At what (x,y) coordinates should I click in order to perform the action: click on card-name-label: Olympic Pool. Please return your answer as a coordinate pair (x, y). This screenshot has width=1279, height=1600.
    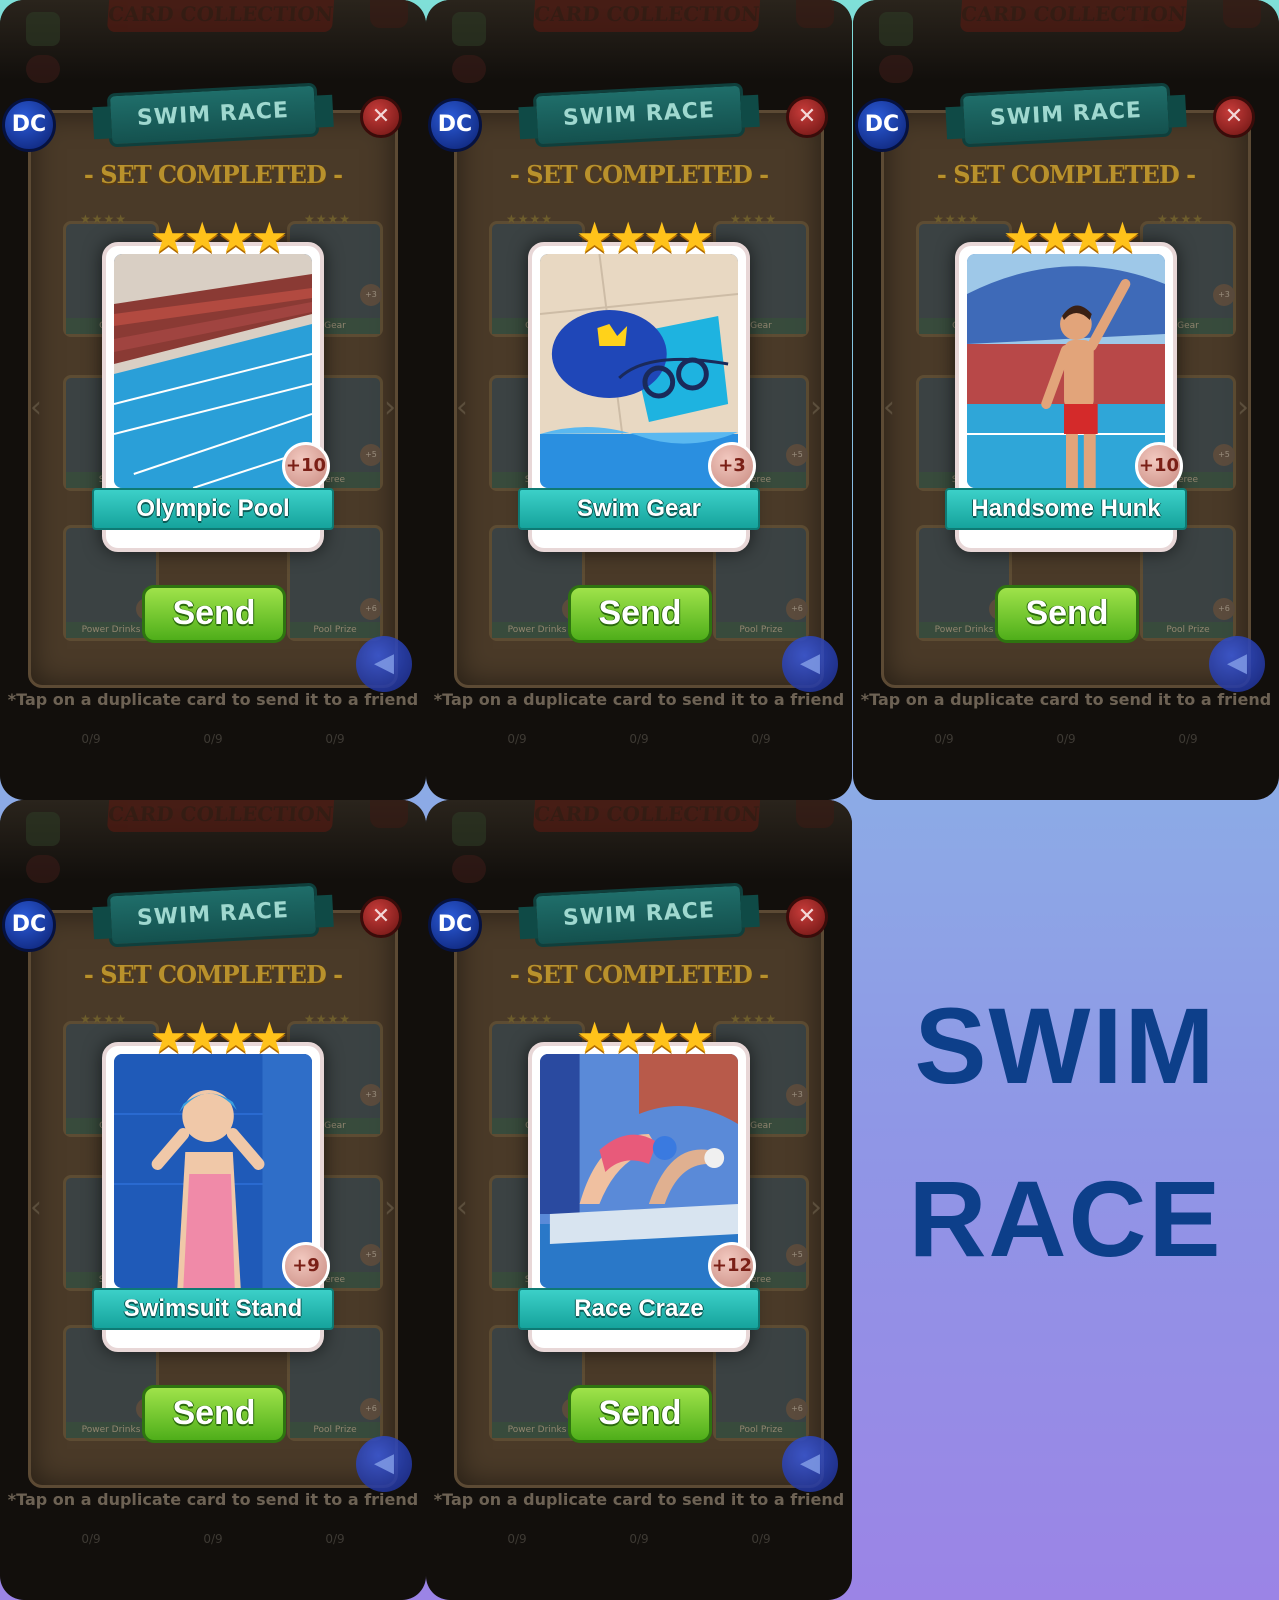
    Looking at the image, I should click on (213, 509).